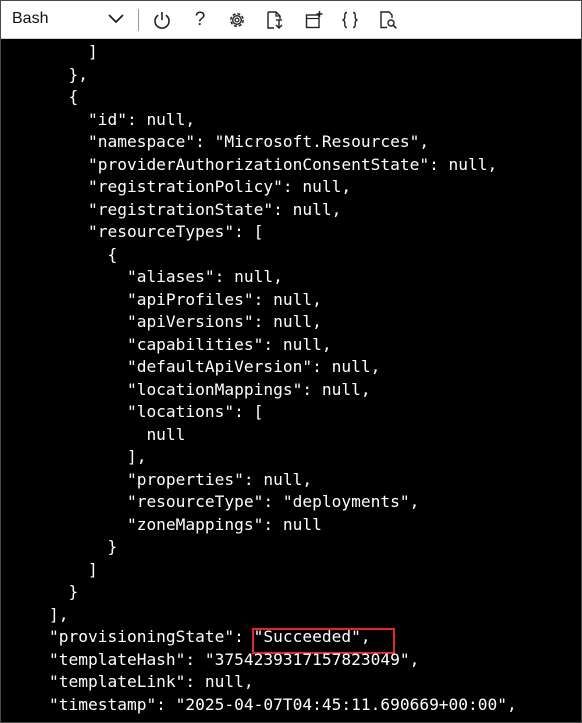  What do you see at coordinates (103, 119) in the screenshot?
I see `terminal-line: "id": null,` at bounding box center [103, 119].